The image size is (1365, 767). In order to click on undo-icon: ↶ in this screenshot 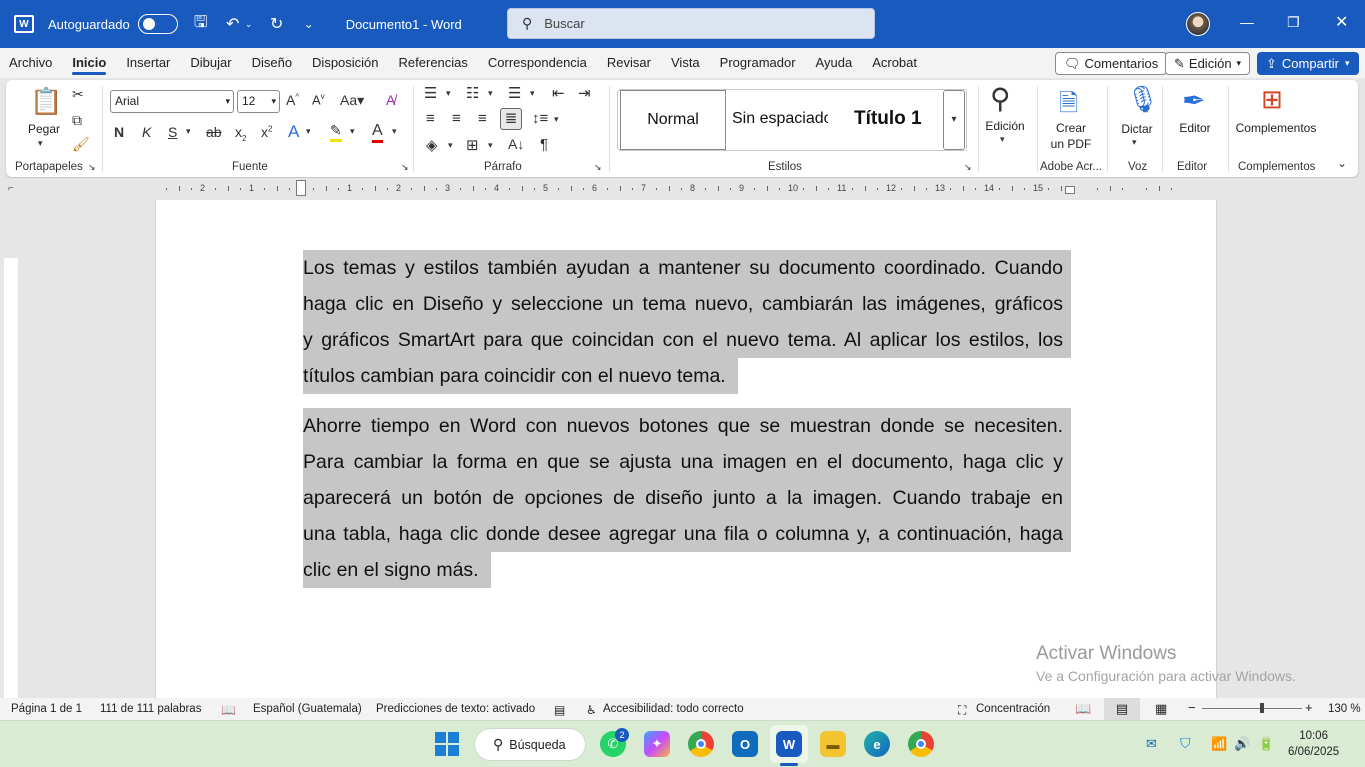, I will do `click(233, 24)`.